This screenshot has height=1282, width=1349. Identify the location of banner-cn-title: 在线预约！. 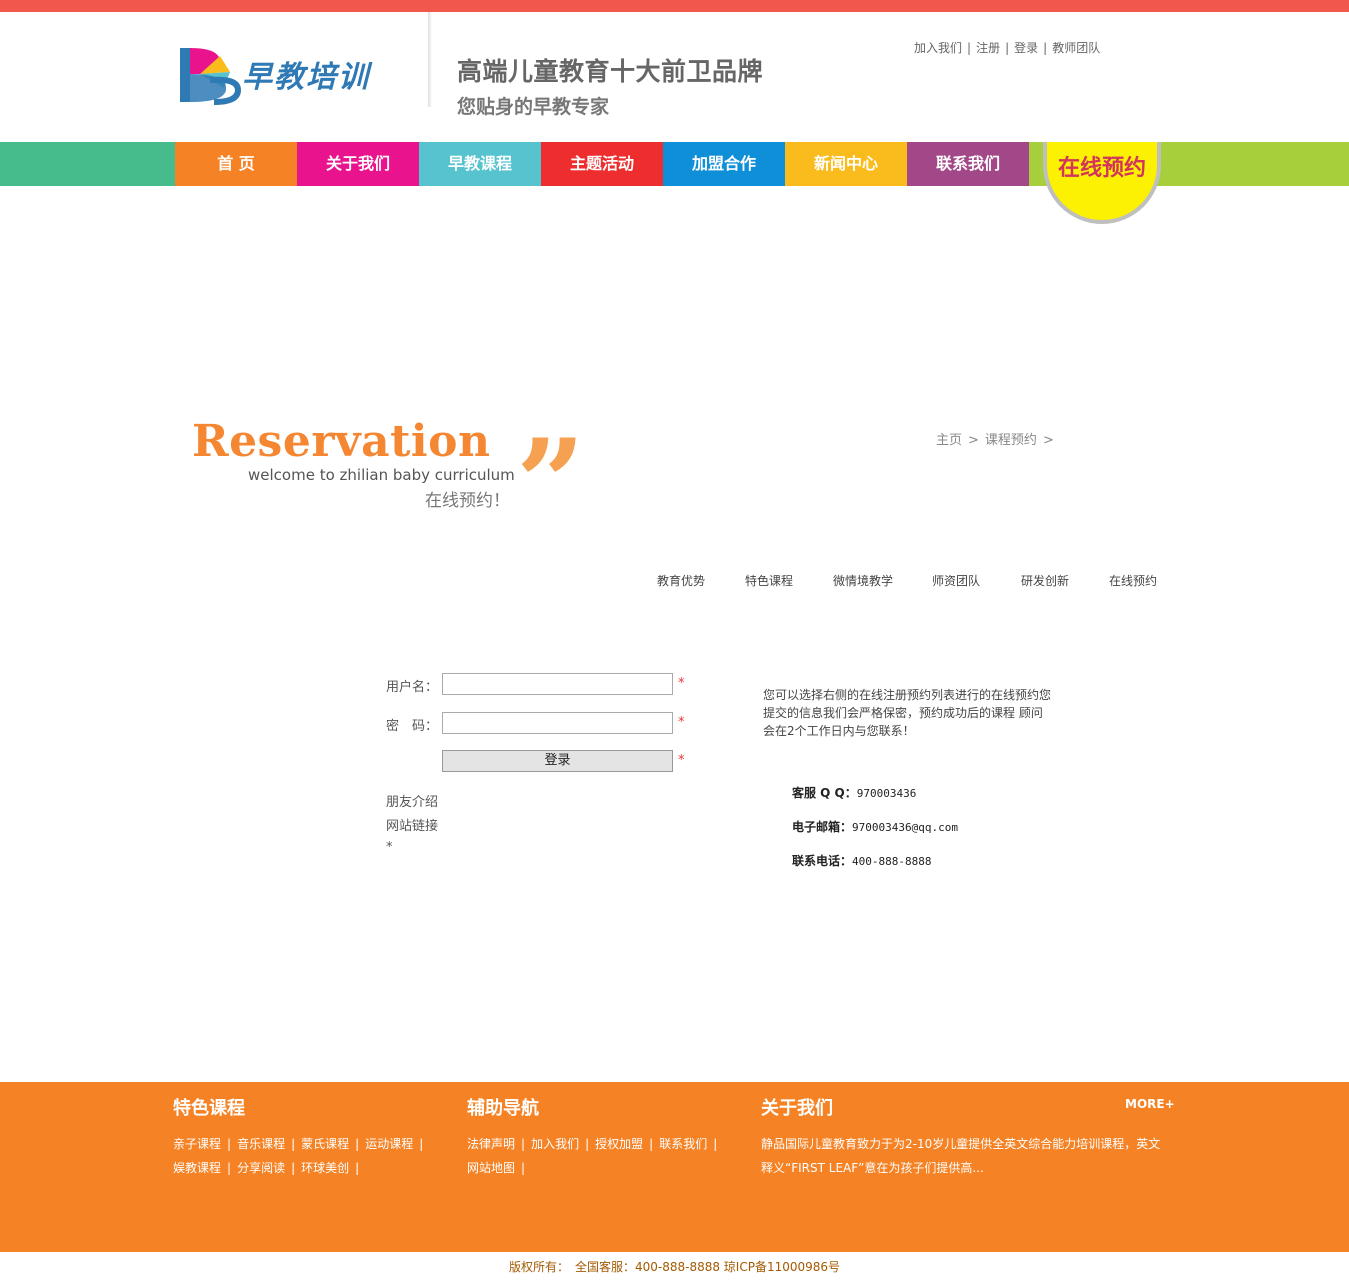
(467, 501).